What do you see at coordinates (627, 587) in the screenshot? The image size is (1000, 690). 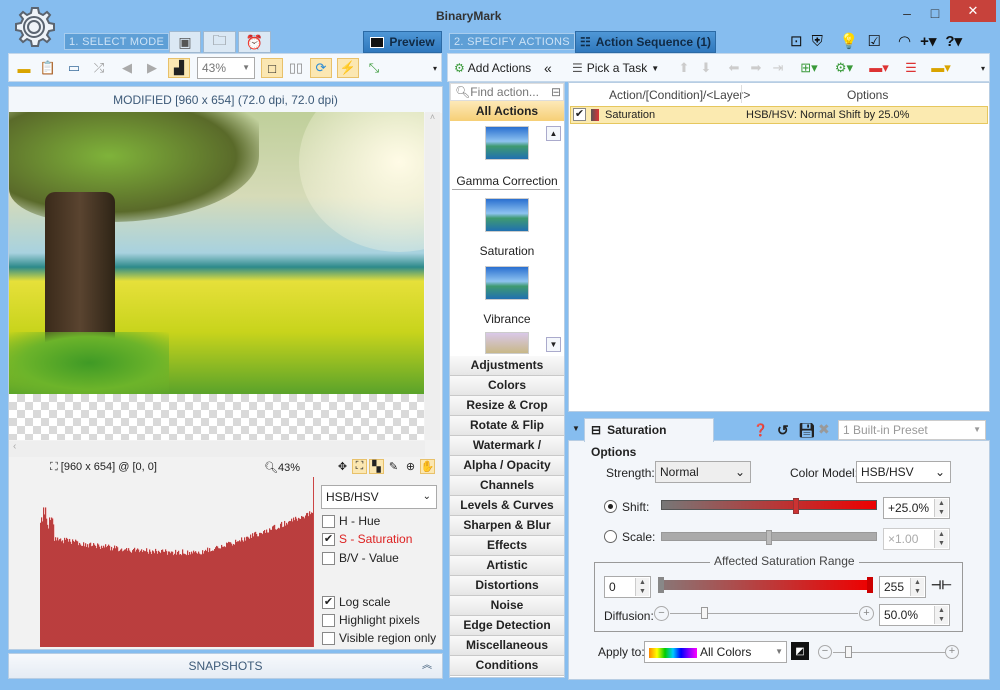 I see `range-min-input: 0 ▲ ▼` at bounding box center [627, 587].